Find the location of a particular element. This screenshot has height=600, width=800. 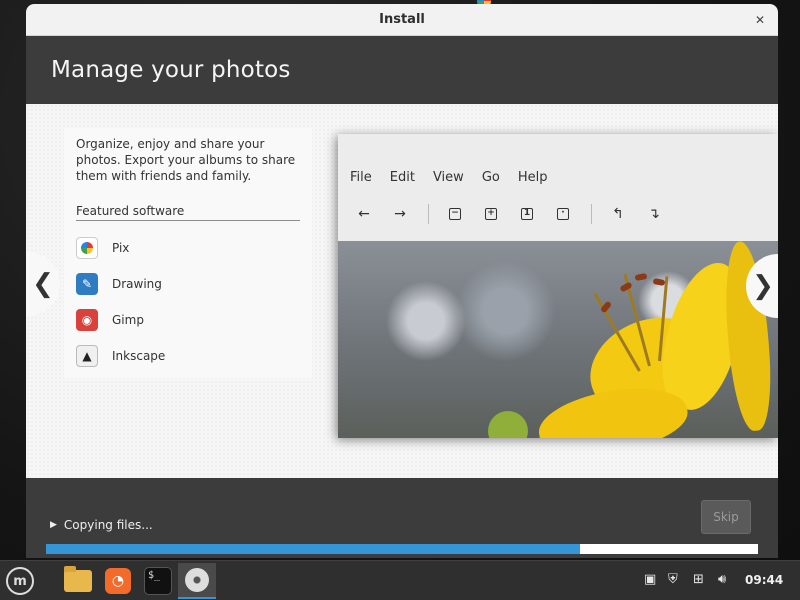

featured-software-heading: Featured software is located at coordinates (188, 212).